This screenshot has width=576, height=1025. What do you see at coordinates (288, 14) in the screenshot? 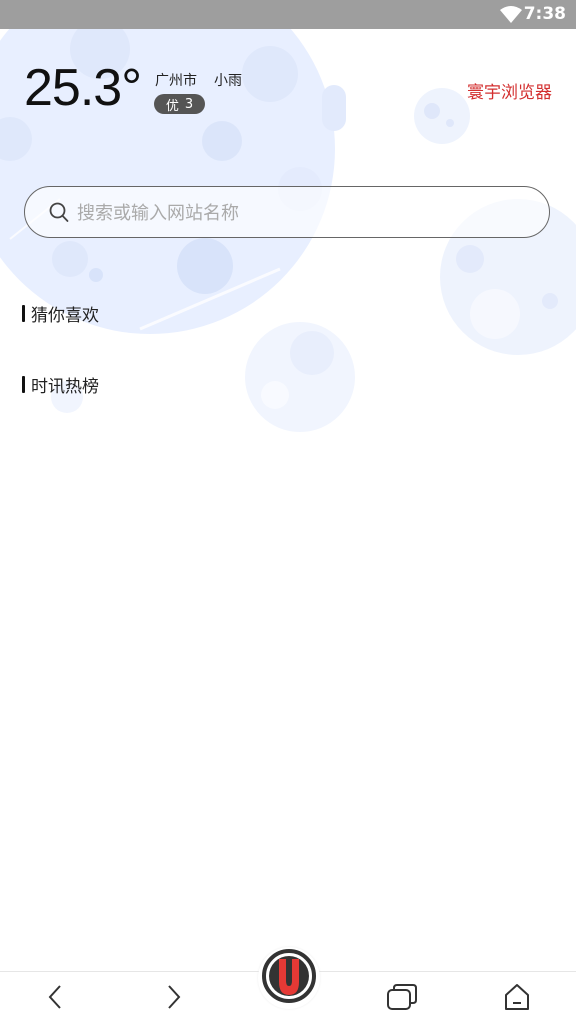
I see `status-bar: 7:38` at bounding box center [288, 14].